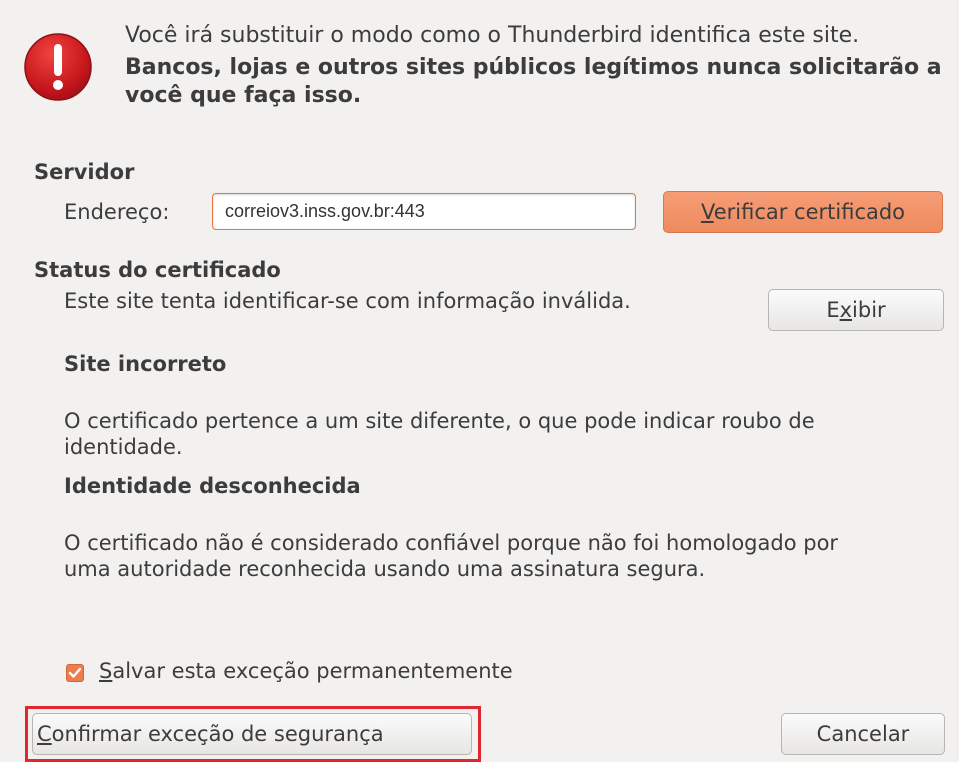 The image size is (959, 762). Describe the element at coordinates (145, 364) in the screenshot. I see `problem-title-wrong-site: Site incorreto` at that location.